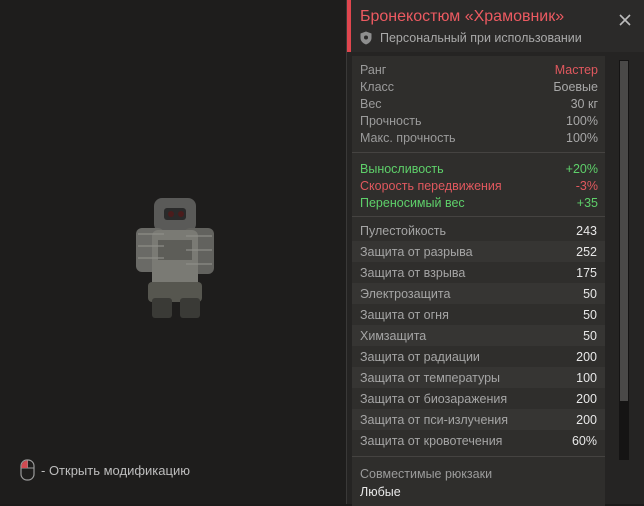 The image size is (644, 506). I want to click on protection-row: Пулестойкость 243, so click(478, 230).